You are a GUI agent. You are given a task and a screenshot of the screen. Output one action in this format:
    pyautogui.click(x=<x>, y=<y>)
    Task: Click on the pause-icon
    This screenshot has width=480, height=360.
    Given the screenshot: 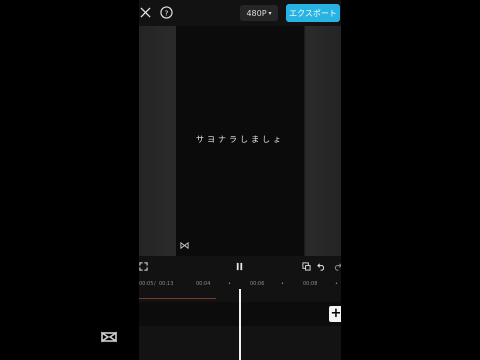 What is the action you would take?
    pyautogui.click(x=239, y=266)
    